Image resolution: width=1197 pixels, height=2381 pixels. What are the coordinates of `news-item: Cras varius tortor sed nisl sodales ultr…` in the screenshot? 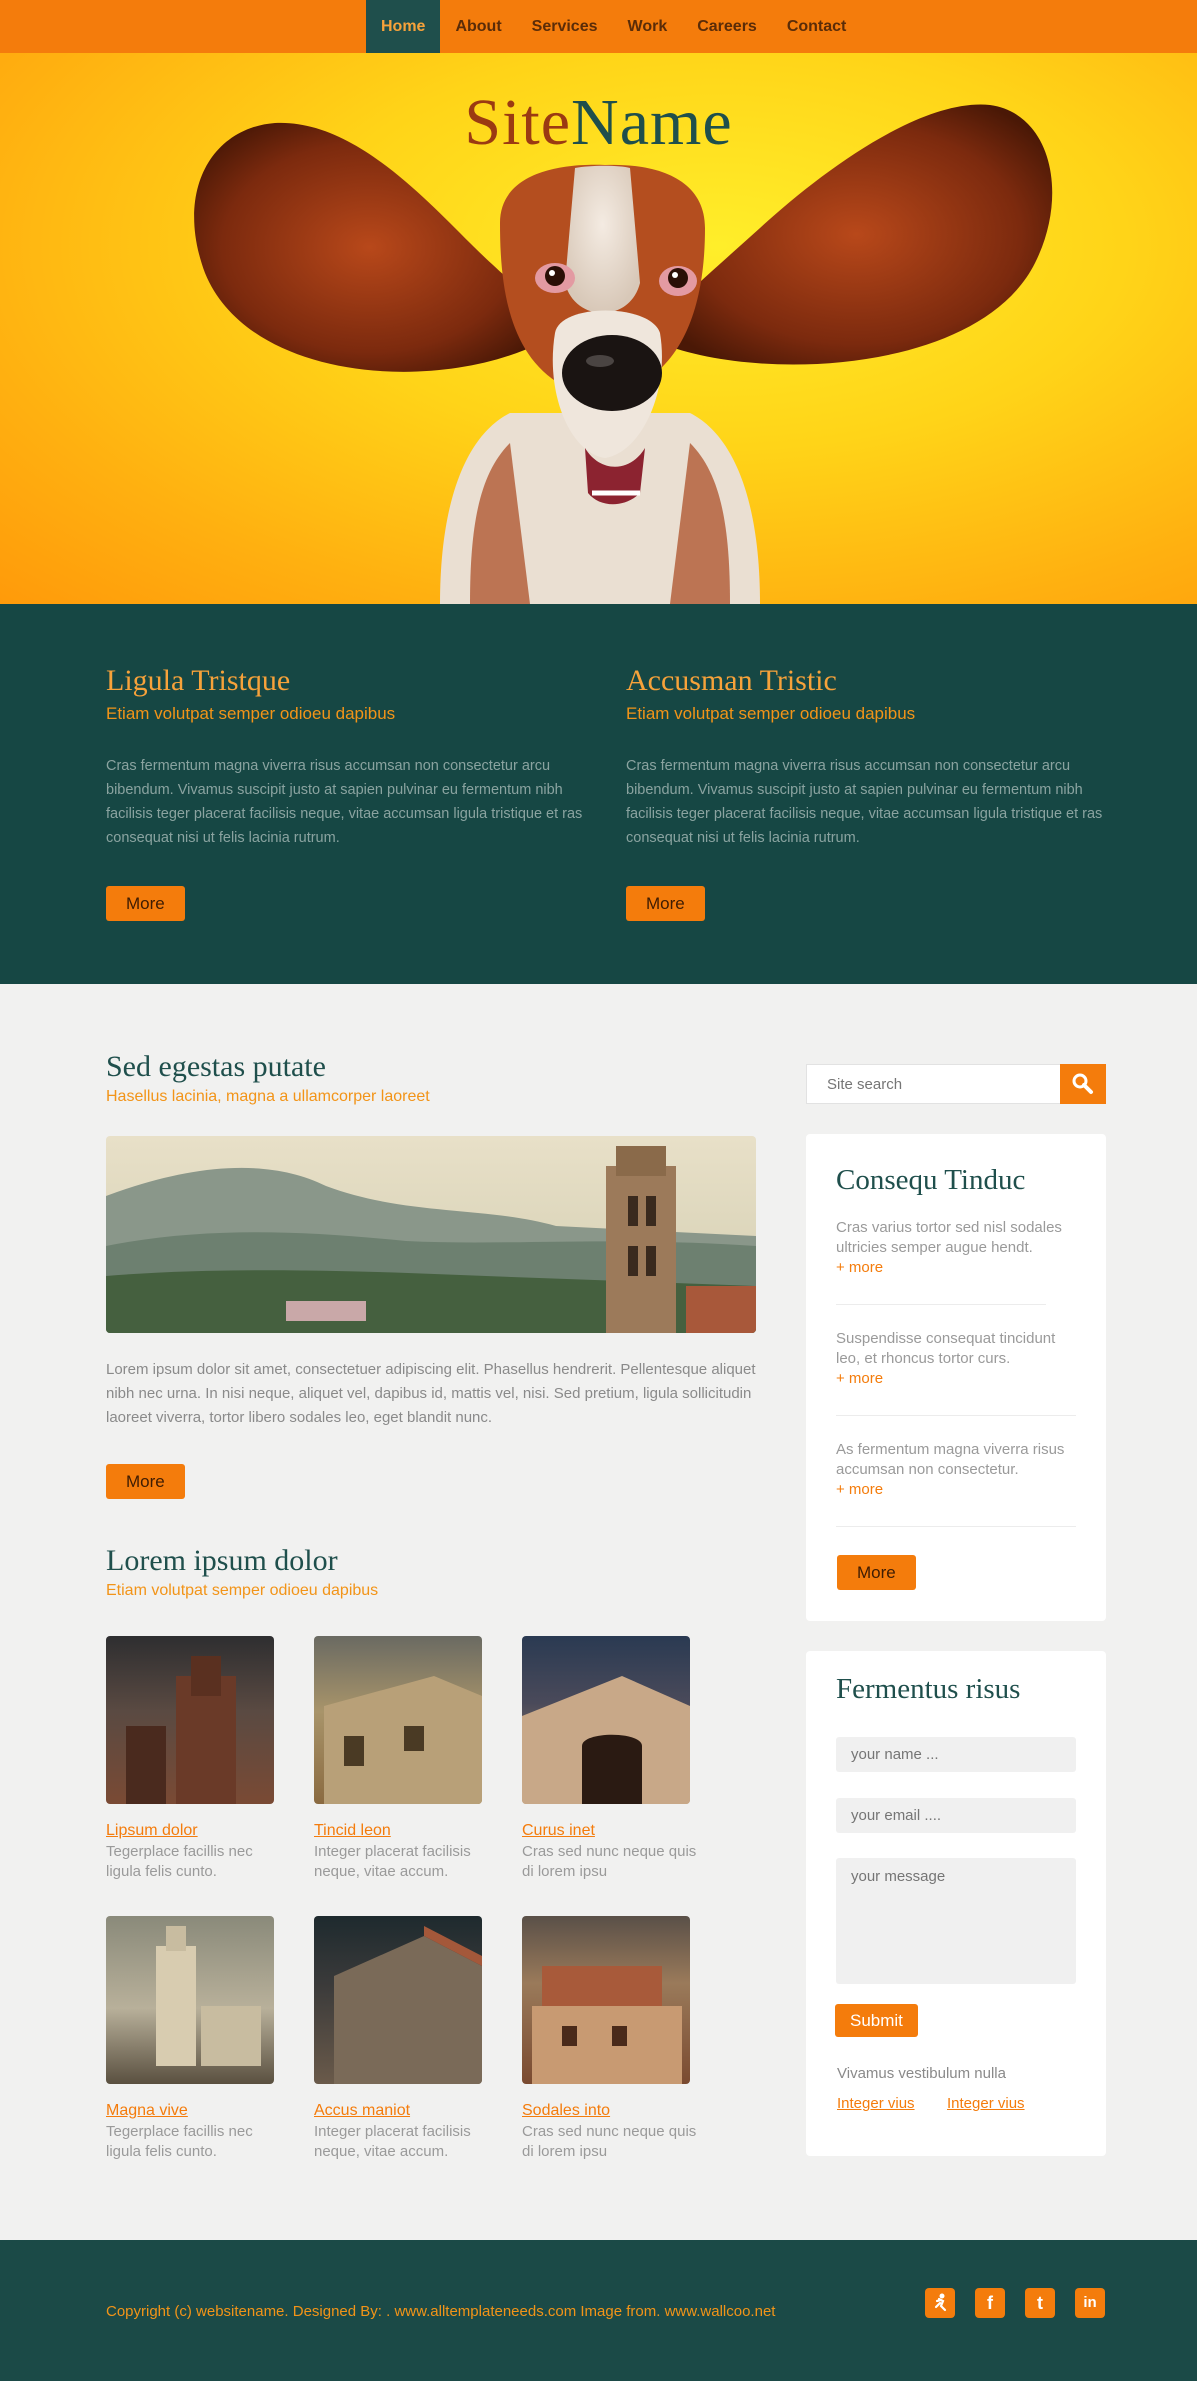 It's located at (956, 1248).